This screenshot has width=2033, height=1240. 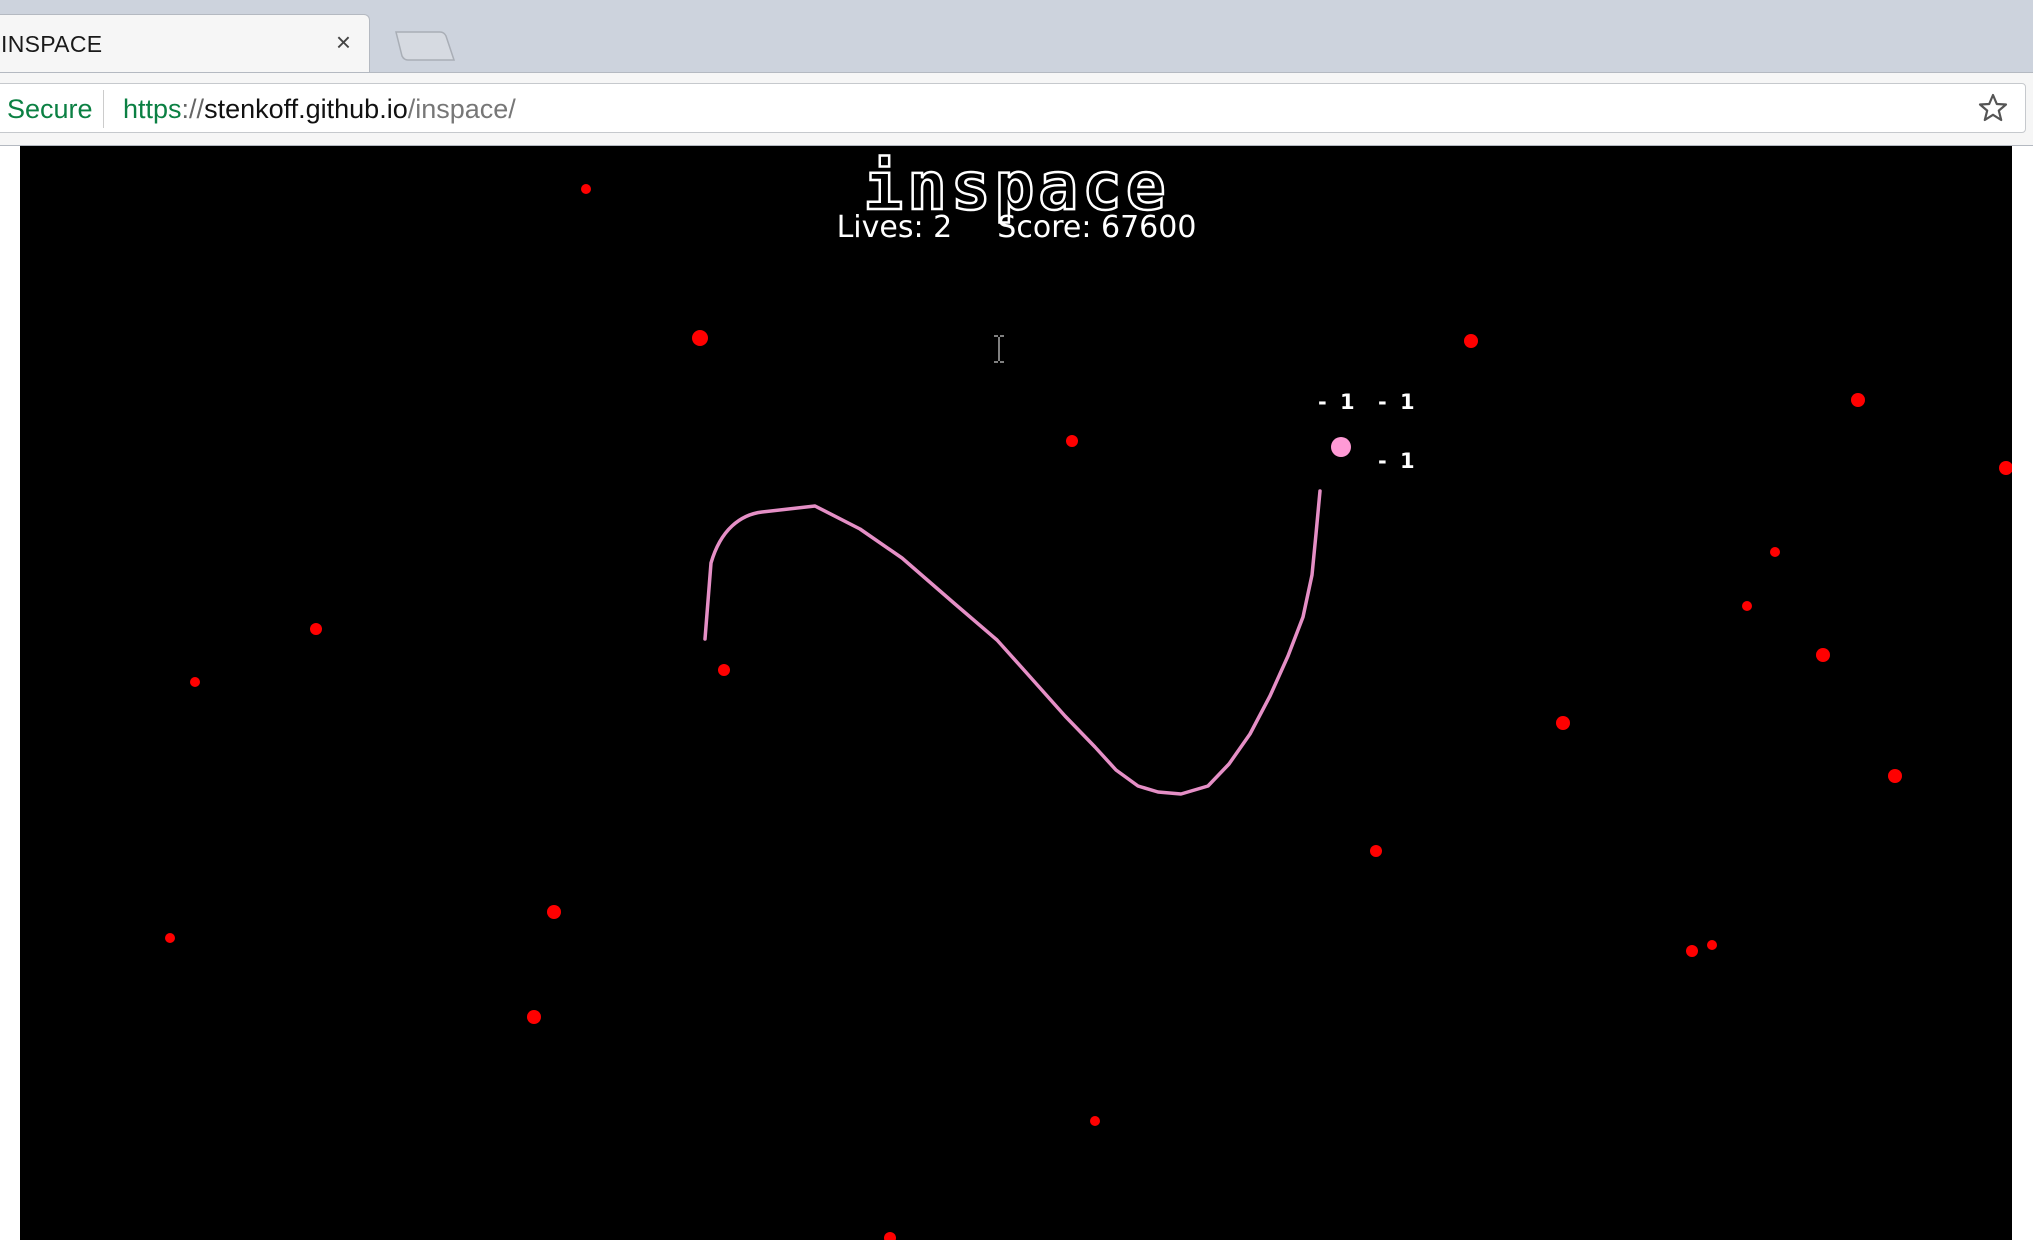 What do you see at coordinates (461, 109) in the screenshot?
I see `url-path: /inspace/` at bounding box center [461, 109].